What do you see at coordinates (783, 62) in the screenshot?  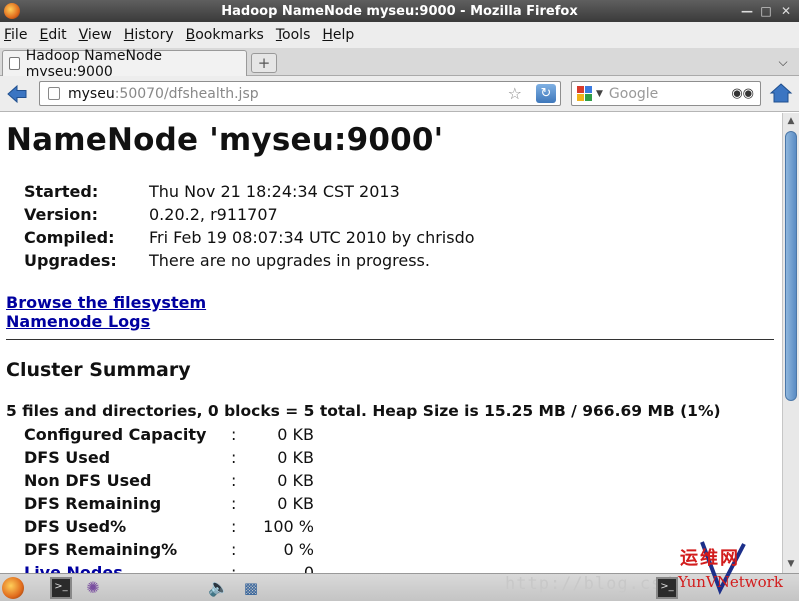 I see `chevron-down-icon: ⌵` at bounding box center [783, 62].